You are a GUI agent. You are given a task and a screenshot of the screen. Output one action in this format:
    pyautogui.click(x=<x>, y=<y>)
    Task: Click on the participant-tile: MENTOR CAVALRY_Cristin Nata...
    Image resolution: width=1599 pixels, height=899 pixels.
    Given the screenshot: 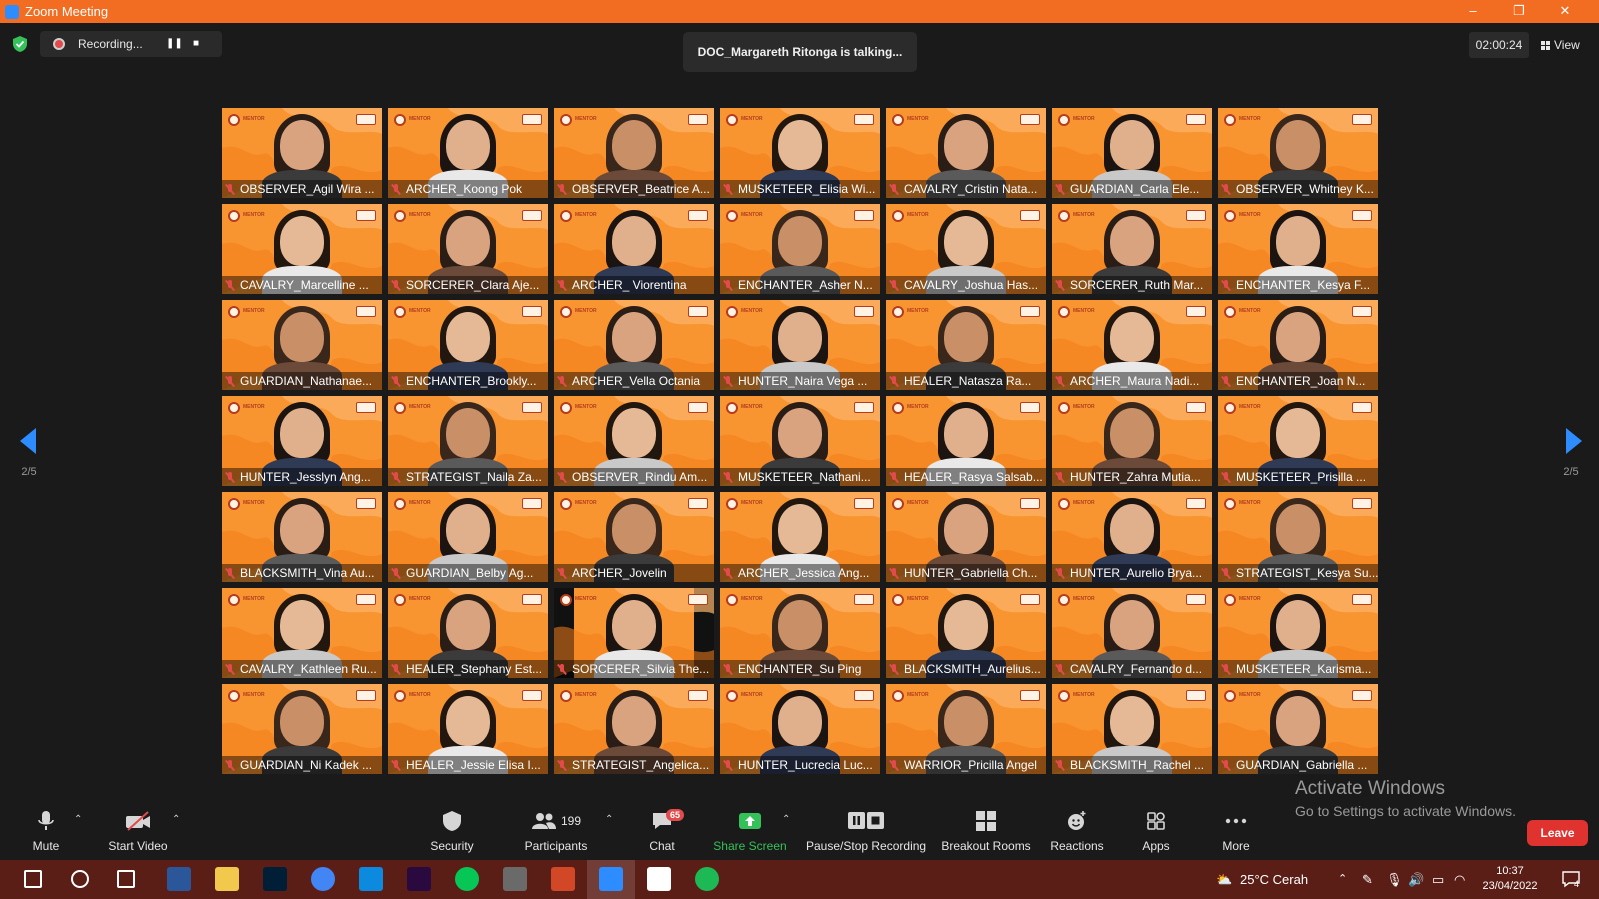 What is the action you would take?
    pyautogui.click(x=966, y=153)
    